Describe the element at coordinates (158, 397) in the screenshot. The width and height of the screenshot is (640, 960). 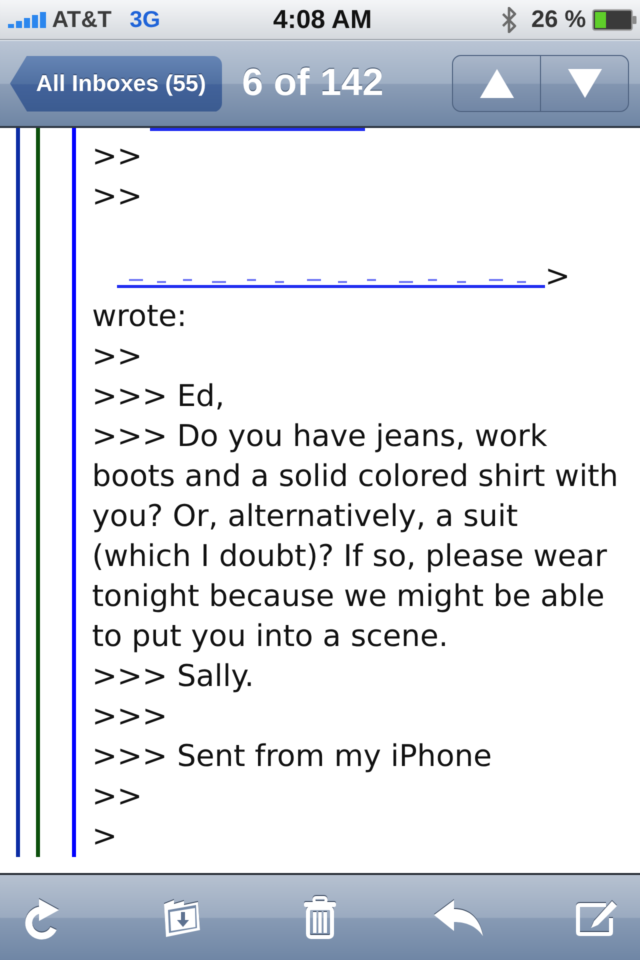
I see `email-text: >>> Ed,` at that location.